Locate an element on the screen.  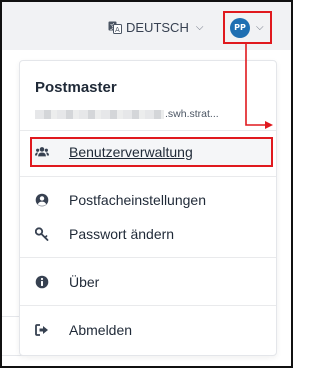
language-switcher: 文 A DEUTSCH ⌵ is located at coordinates (155, 27).